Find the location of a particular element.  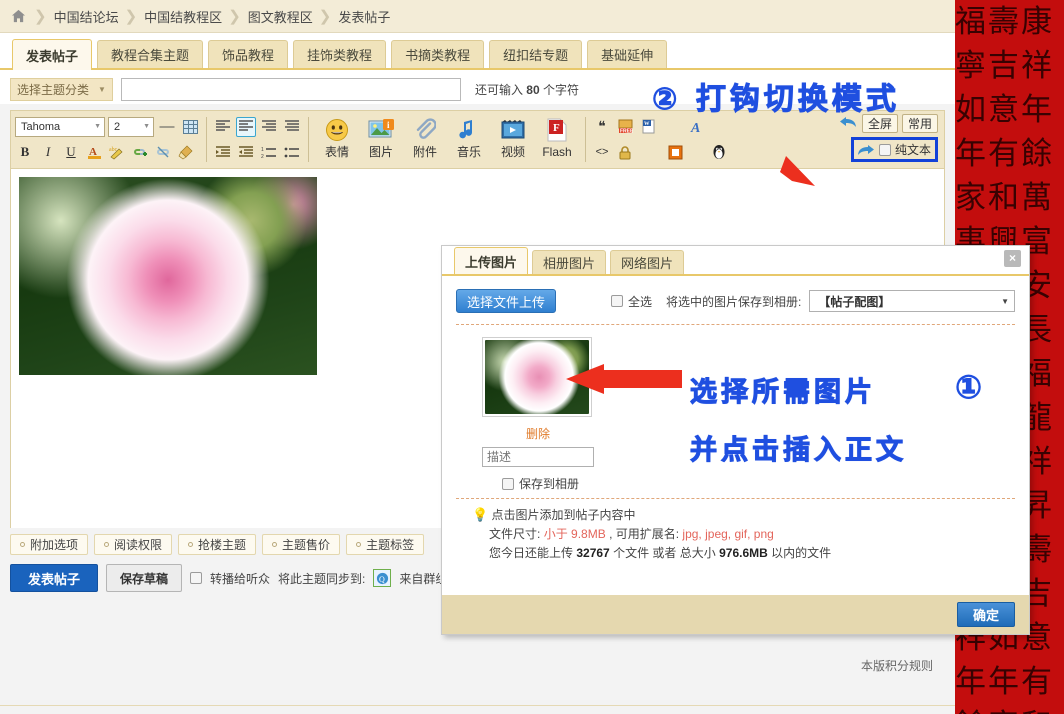

toolbar-right-row-2: 纯文本 is located at coordinates (894, 149).